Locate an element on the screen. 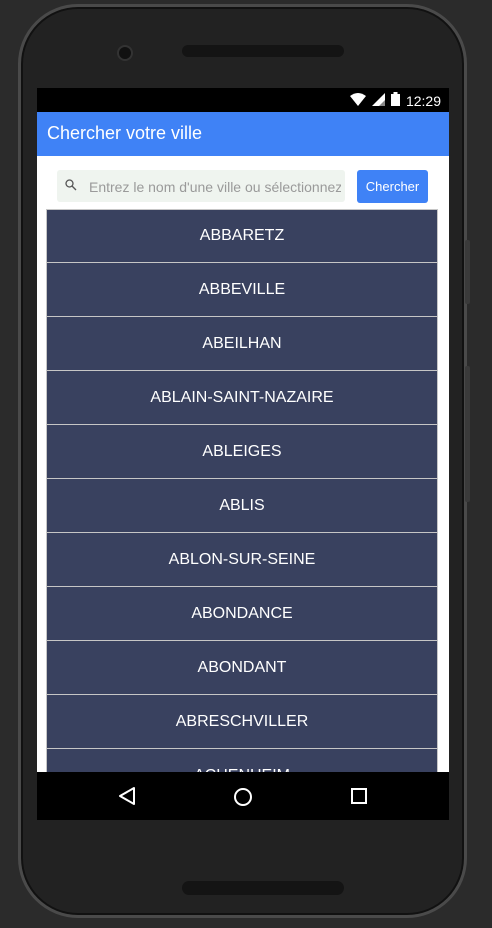 The height and width of the screenshot is (928, 492). navigation-bar is located at coordinates (243, 796).